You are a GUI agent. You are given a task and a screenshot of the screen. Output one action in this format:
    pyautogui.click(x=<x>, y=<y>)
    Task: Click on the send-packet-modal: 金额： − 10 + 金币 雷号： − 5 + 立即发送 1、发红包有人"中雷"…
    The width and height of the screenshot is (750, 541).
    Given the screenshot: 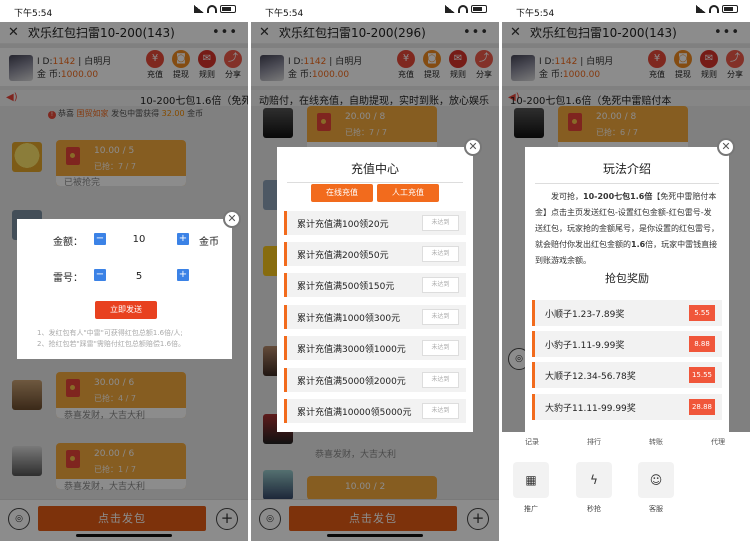 What is the action you would take?
    pyautogui.click(x=124, y=289)
    